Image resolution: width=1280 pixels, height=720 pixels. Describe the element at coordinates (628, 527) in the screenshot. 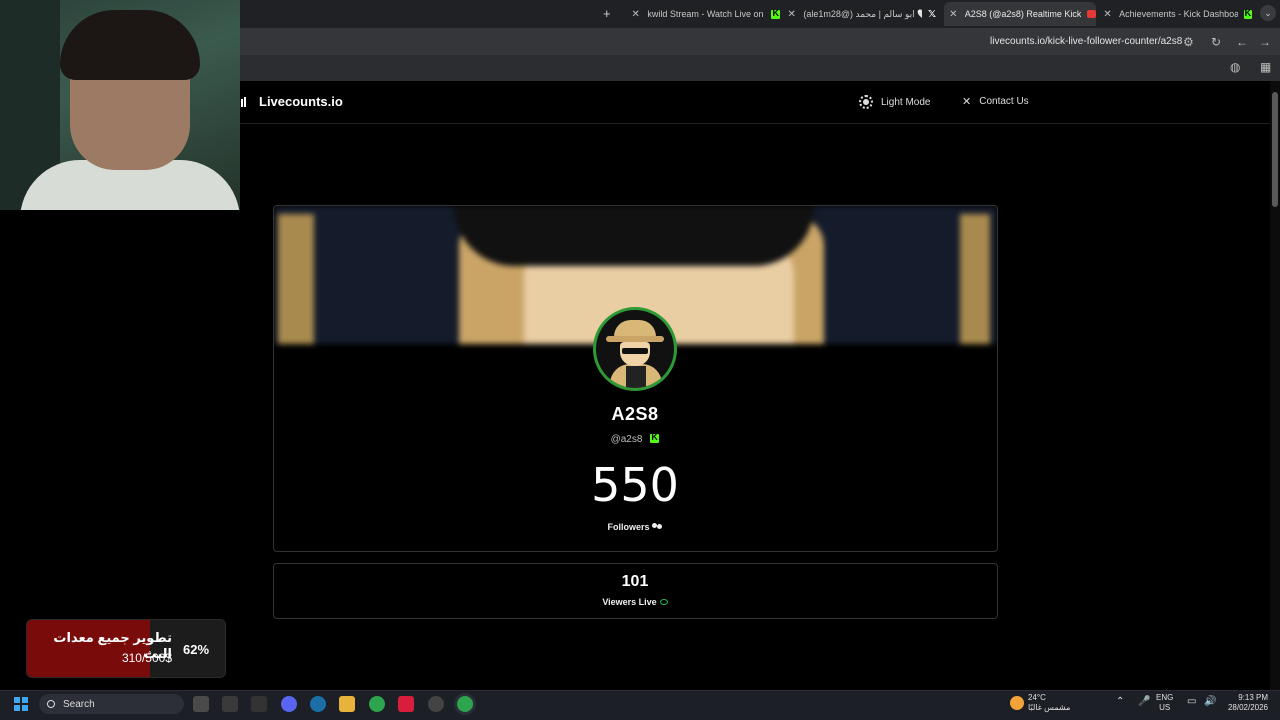

I see `followers-label: Followers` at that location.